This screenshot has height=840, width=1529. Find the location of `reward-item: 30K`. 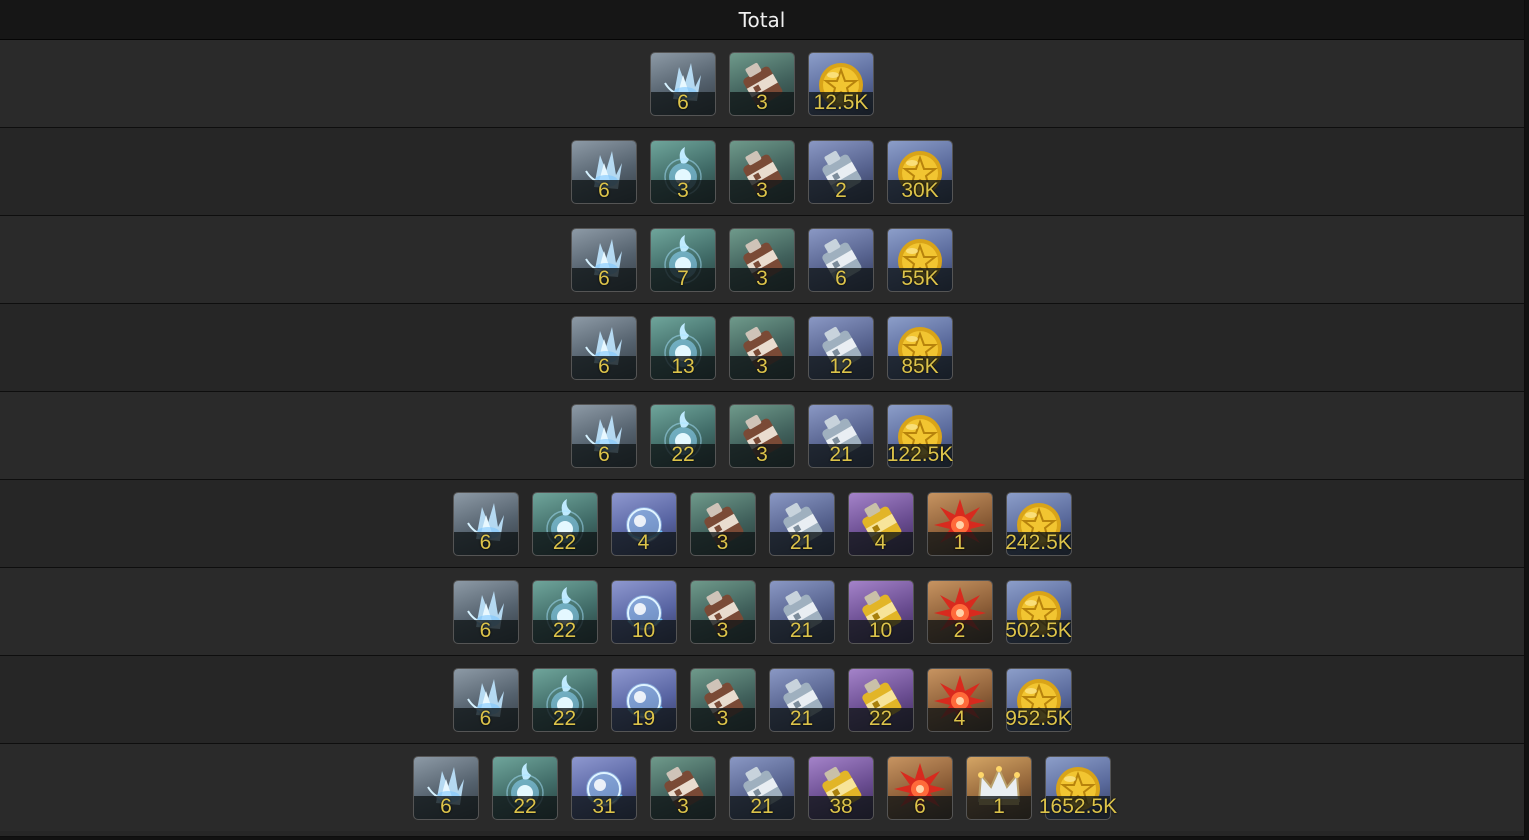

reward-item: 30K is located at coordinates (920, 171).